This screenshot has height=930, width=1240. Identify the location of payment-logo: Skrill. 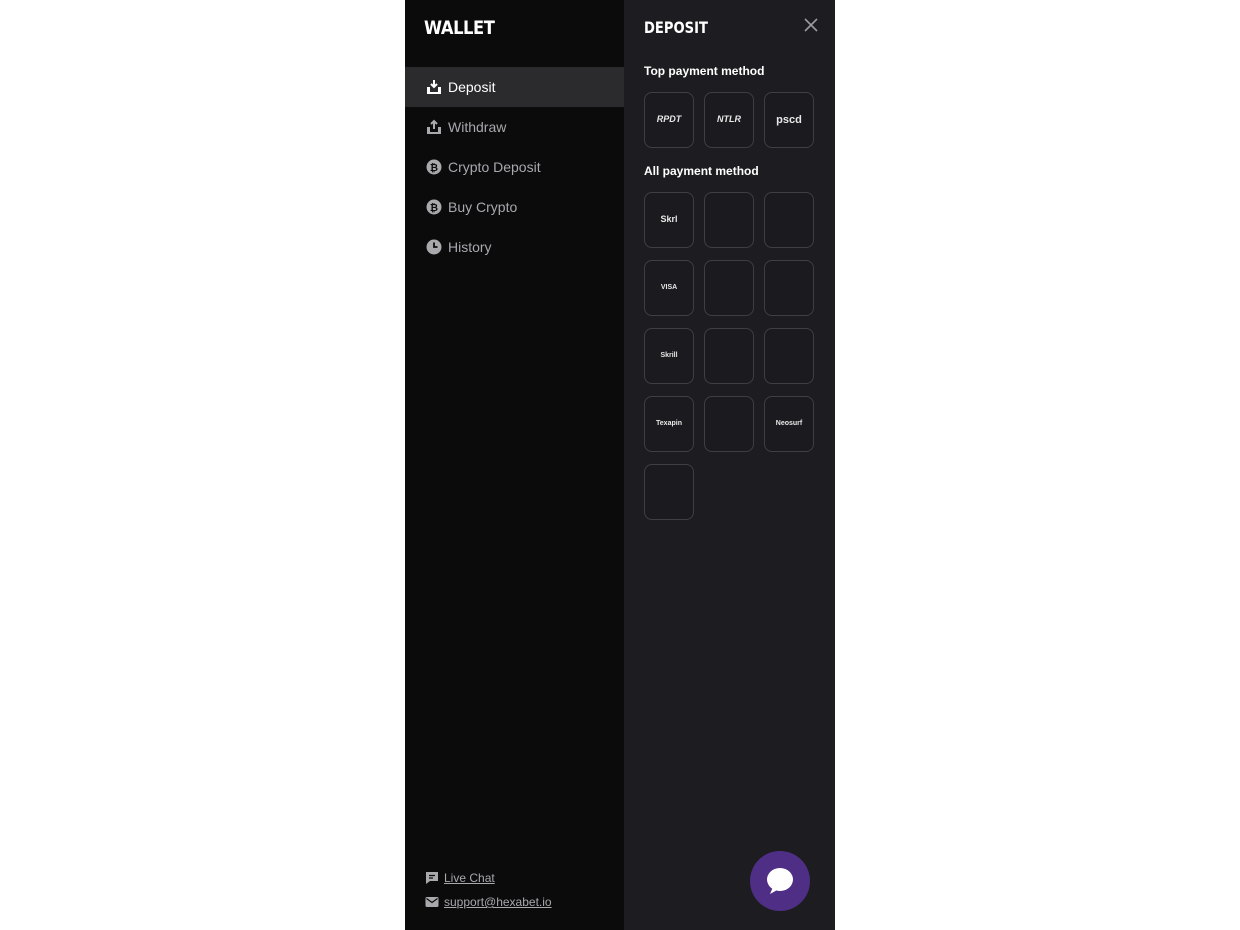
(669, 356).